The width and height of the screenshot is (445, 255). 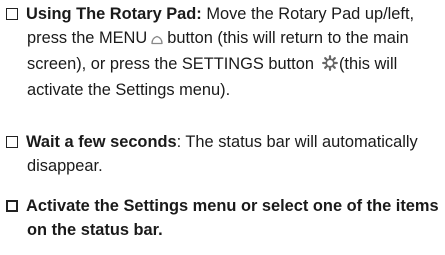 What do you see at coordinates (157, 40) in the screenshot?
I see `home-icon` at bounding box center [157, 40].